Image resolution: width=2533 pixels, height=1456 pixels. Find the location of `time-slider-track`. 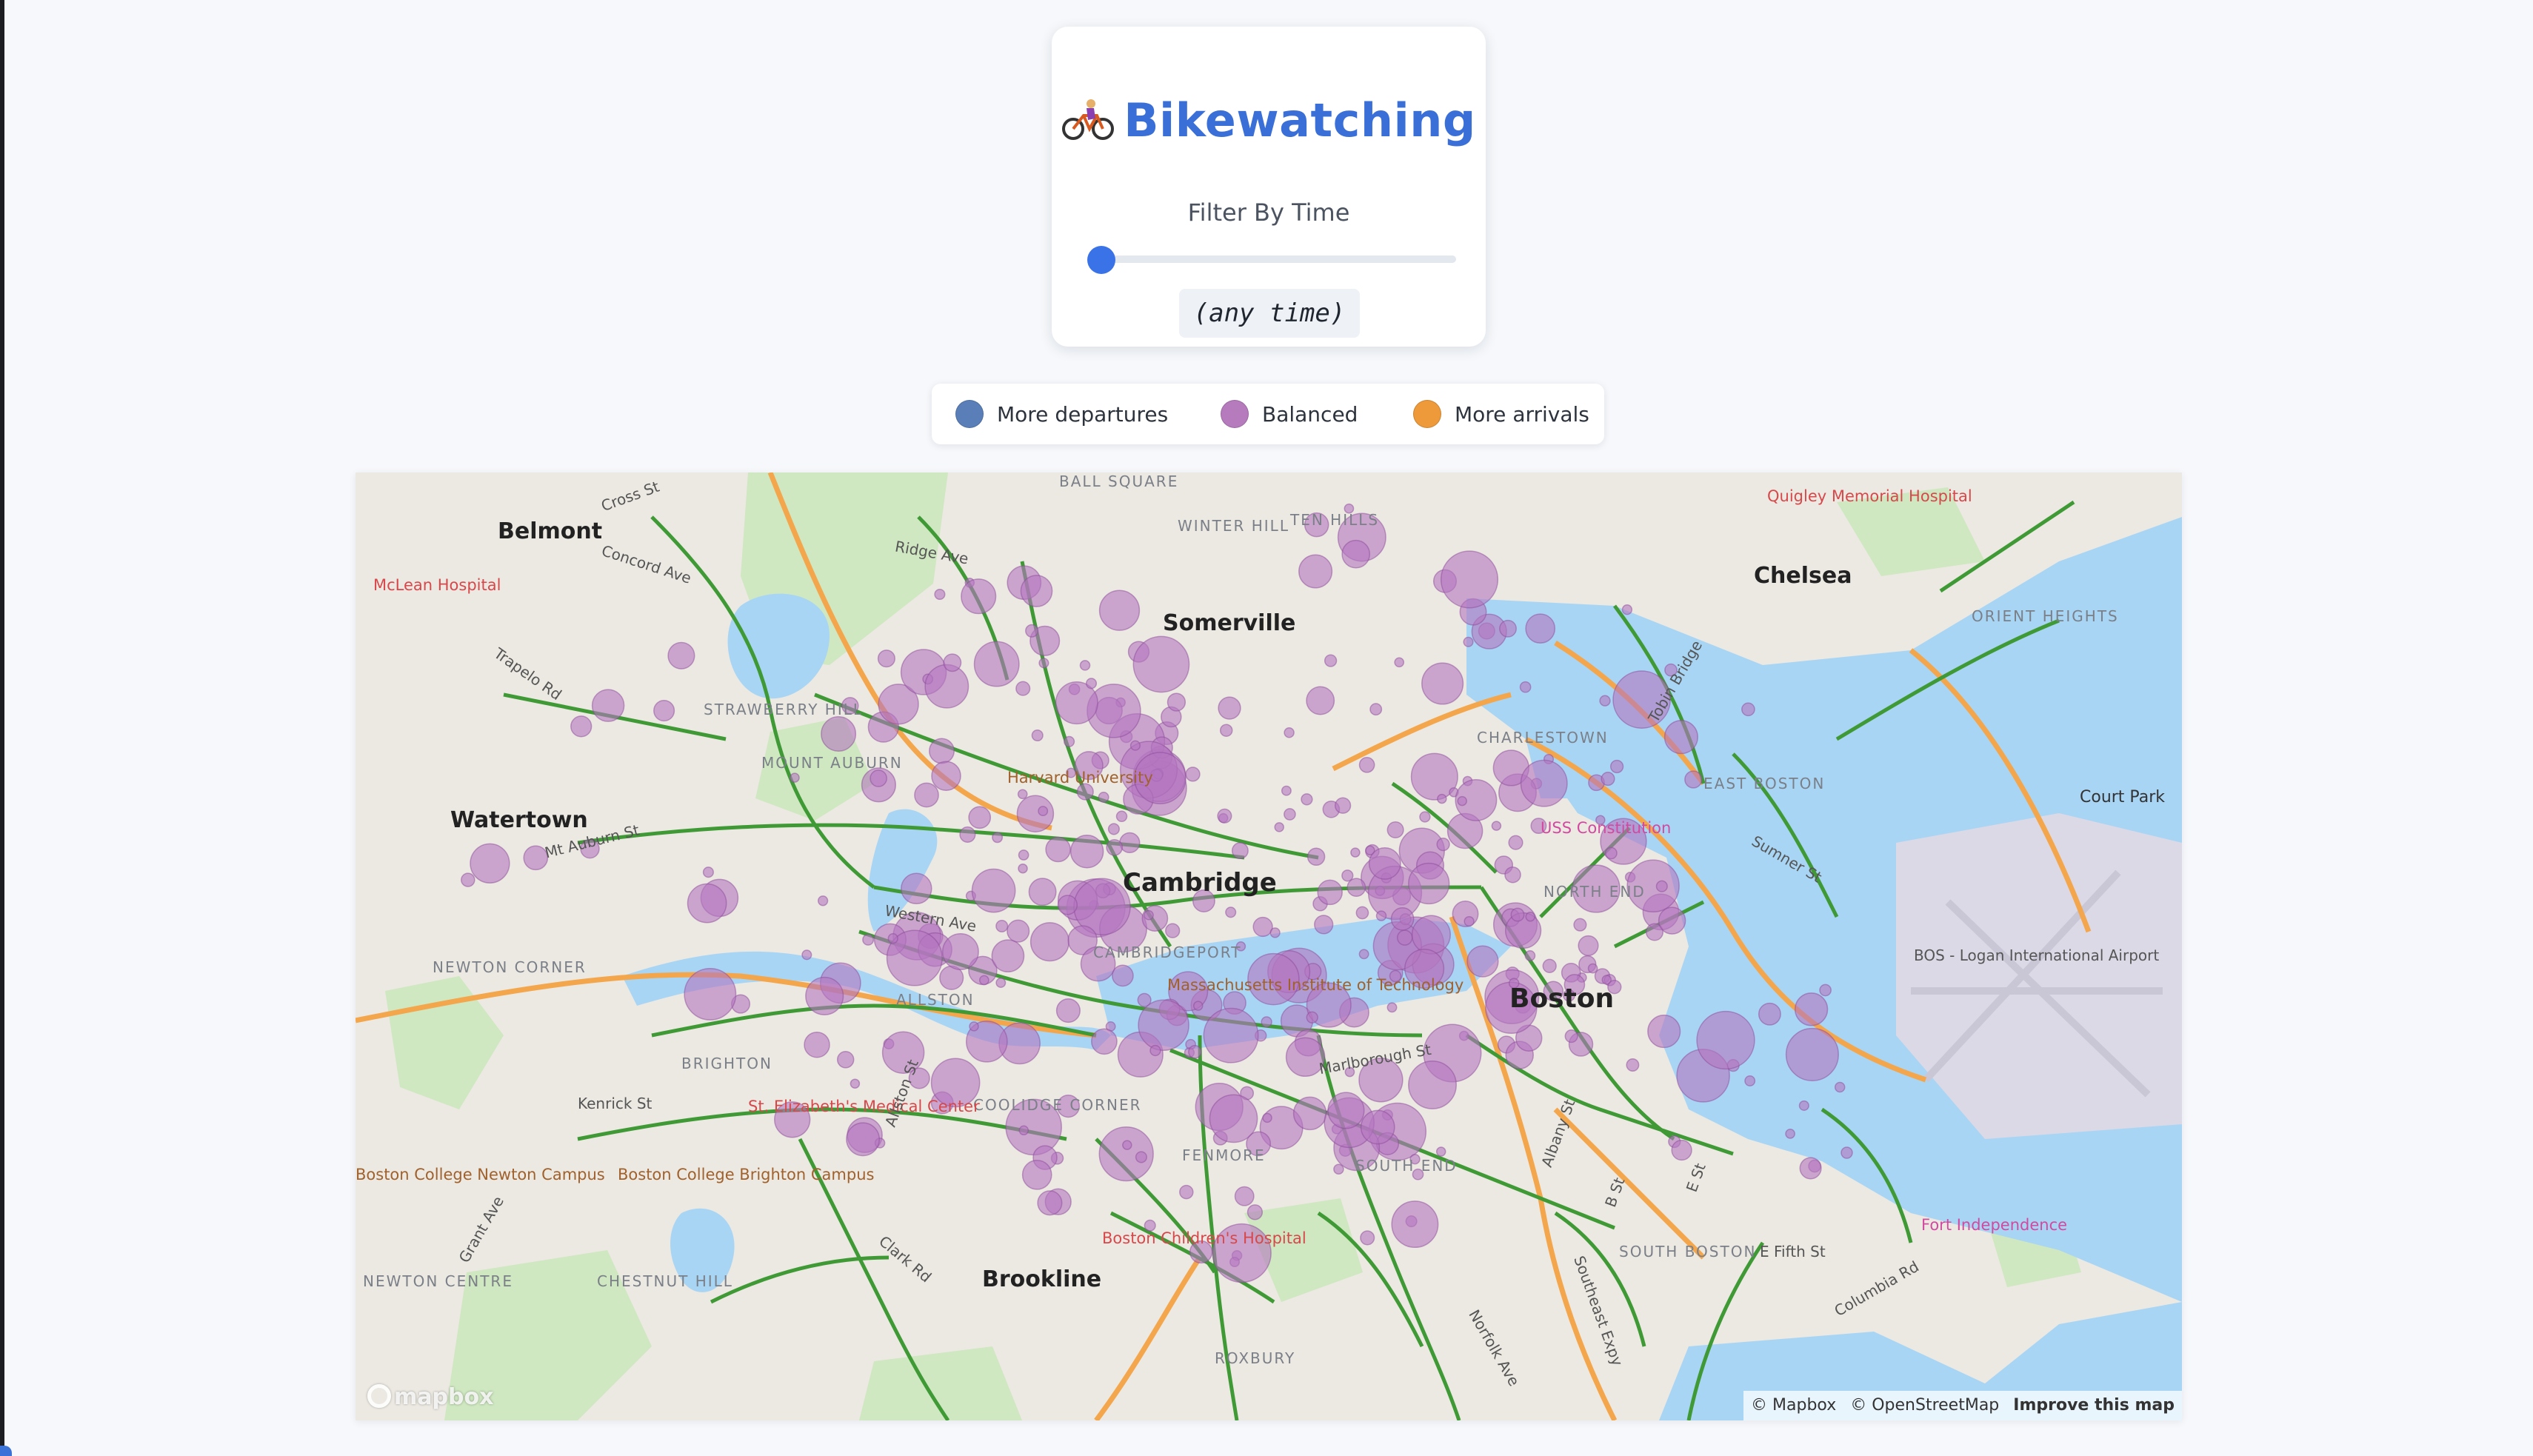

time-slider-track is located at coordinates (1276, 259).